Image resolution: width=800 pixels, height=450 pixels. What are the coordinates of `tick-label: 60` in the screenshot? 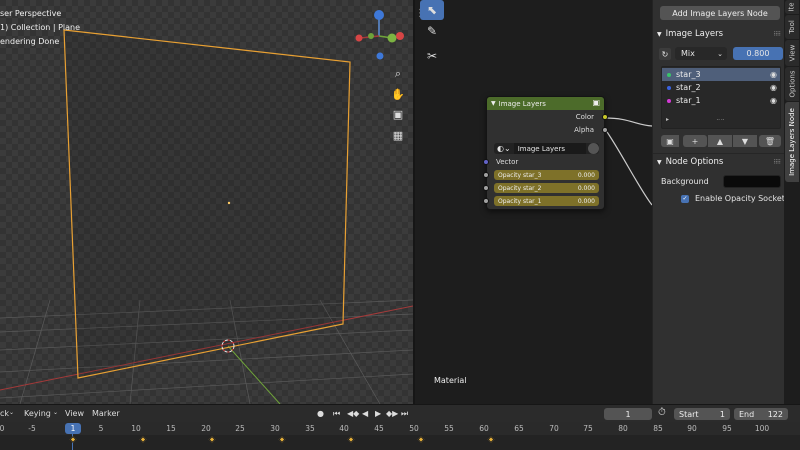 It's located at (484, 428).